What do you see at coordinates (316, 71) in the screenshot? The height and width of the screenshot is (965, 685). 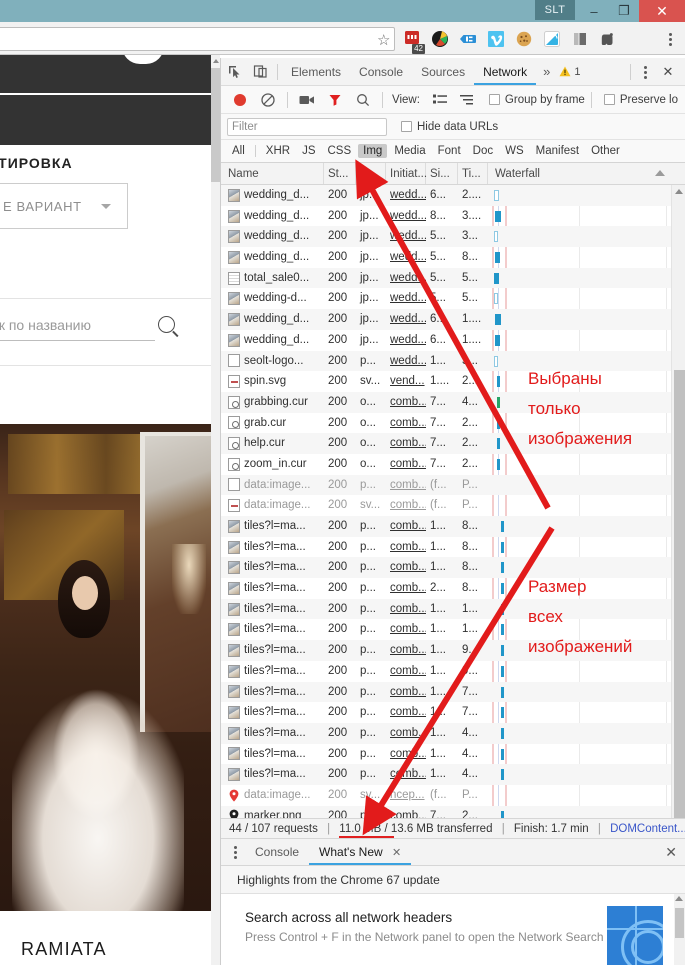 I see `tab-elements: Elements` at bounding box center [316, 71].